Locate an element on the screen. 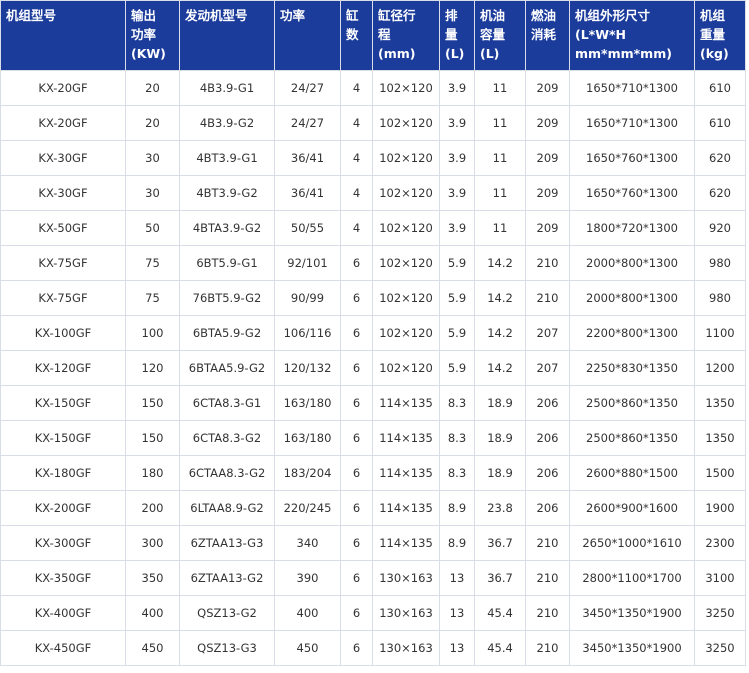 The width and height of the screenshot is (749, 673). col-engine-model-cell: 4BT3.9-G2 is located at coordinates (227, 193).